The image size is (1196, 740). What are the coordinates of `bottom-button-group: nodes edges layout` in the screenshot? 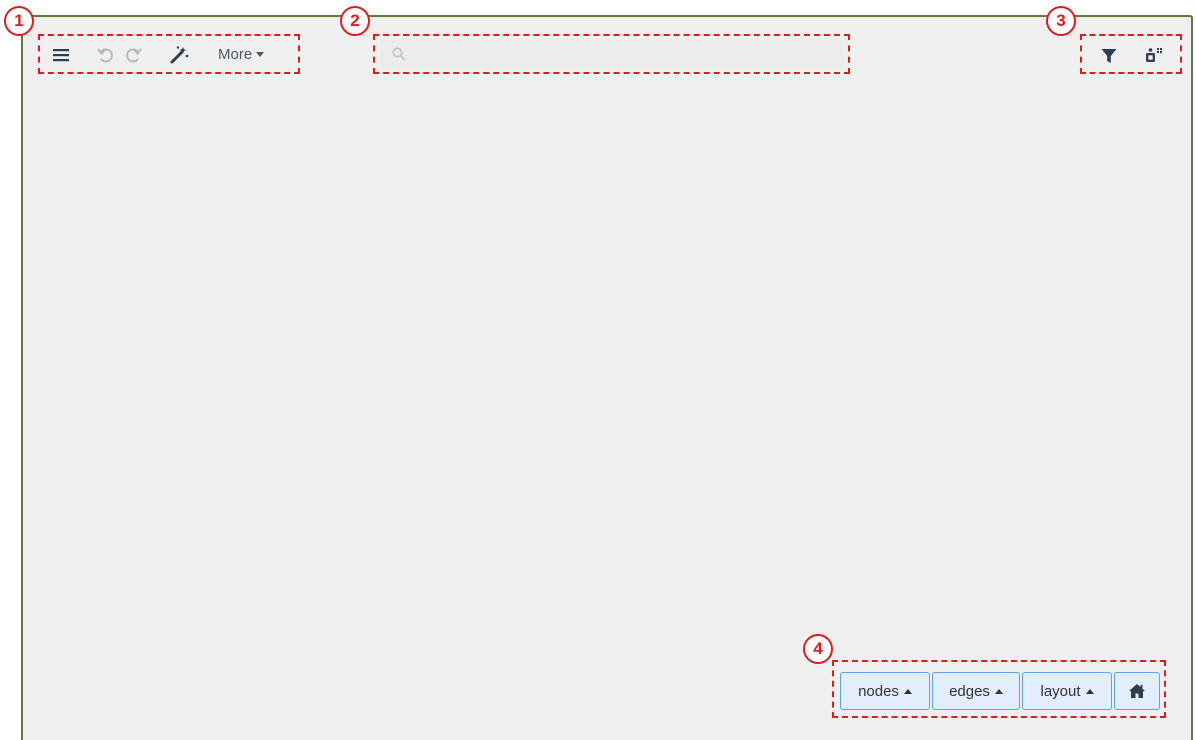 It's located at (1000, 691).